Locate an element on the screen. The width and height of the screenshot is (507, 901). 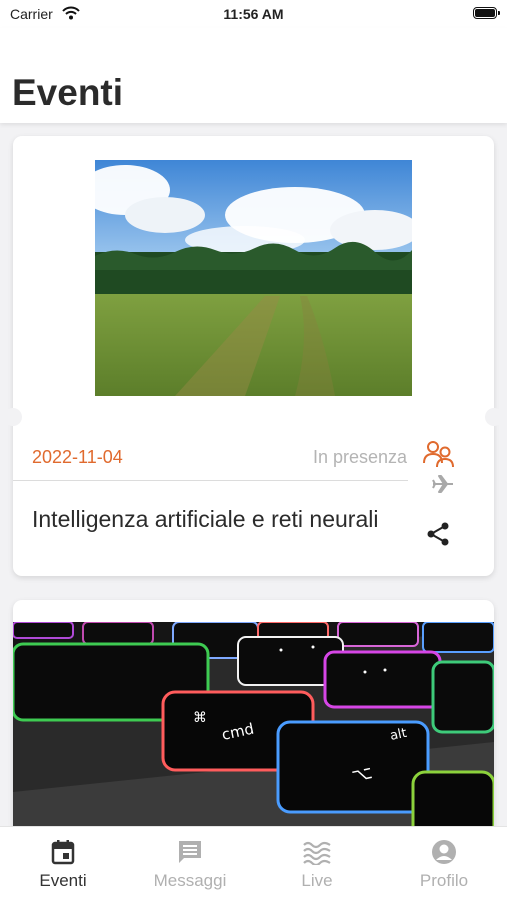
tab-label: Profilo is located at coordinates (444, 880).